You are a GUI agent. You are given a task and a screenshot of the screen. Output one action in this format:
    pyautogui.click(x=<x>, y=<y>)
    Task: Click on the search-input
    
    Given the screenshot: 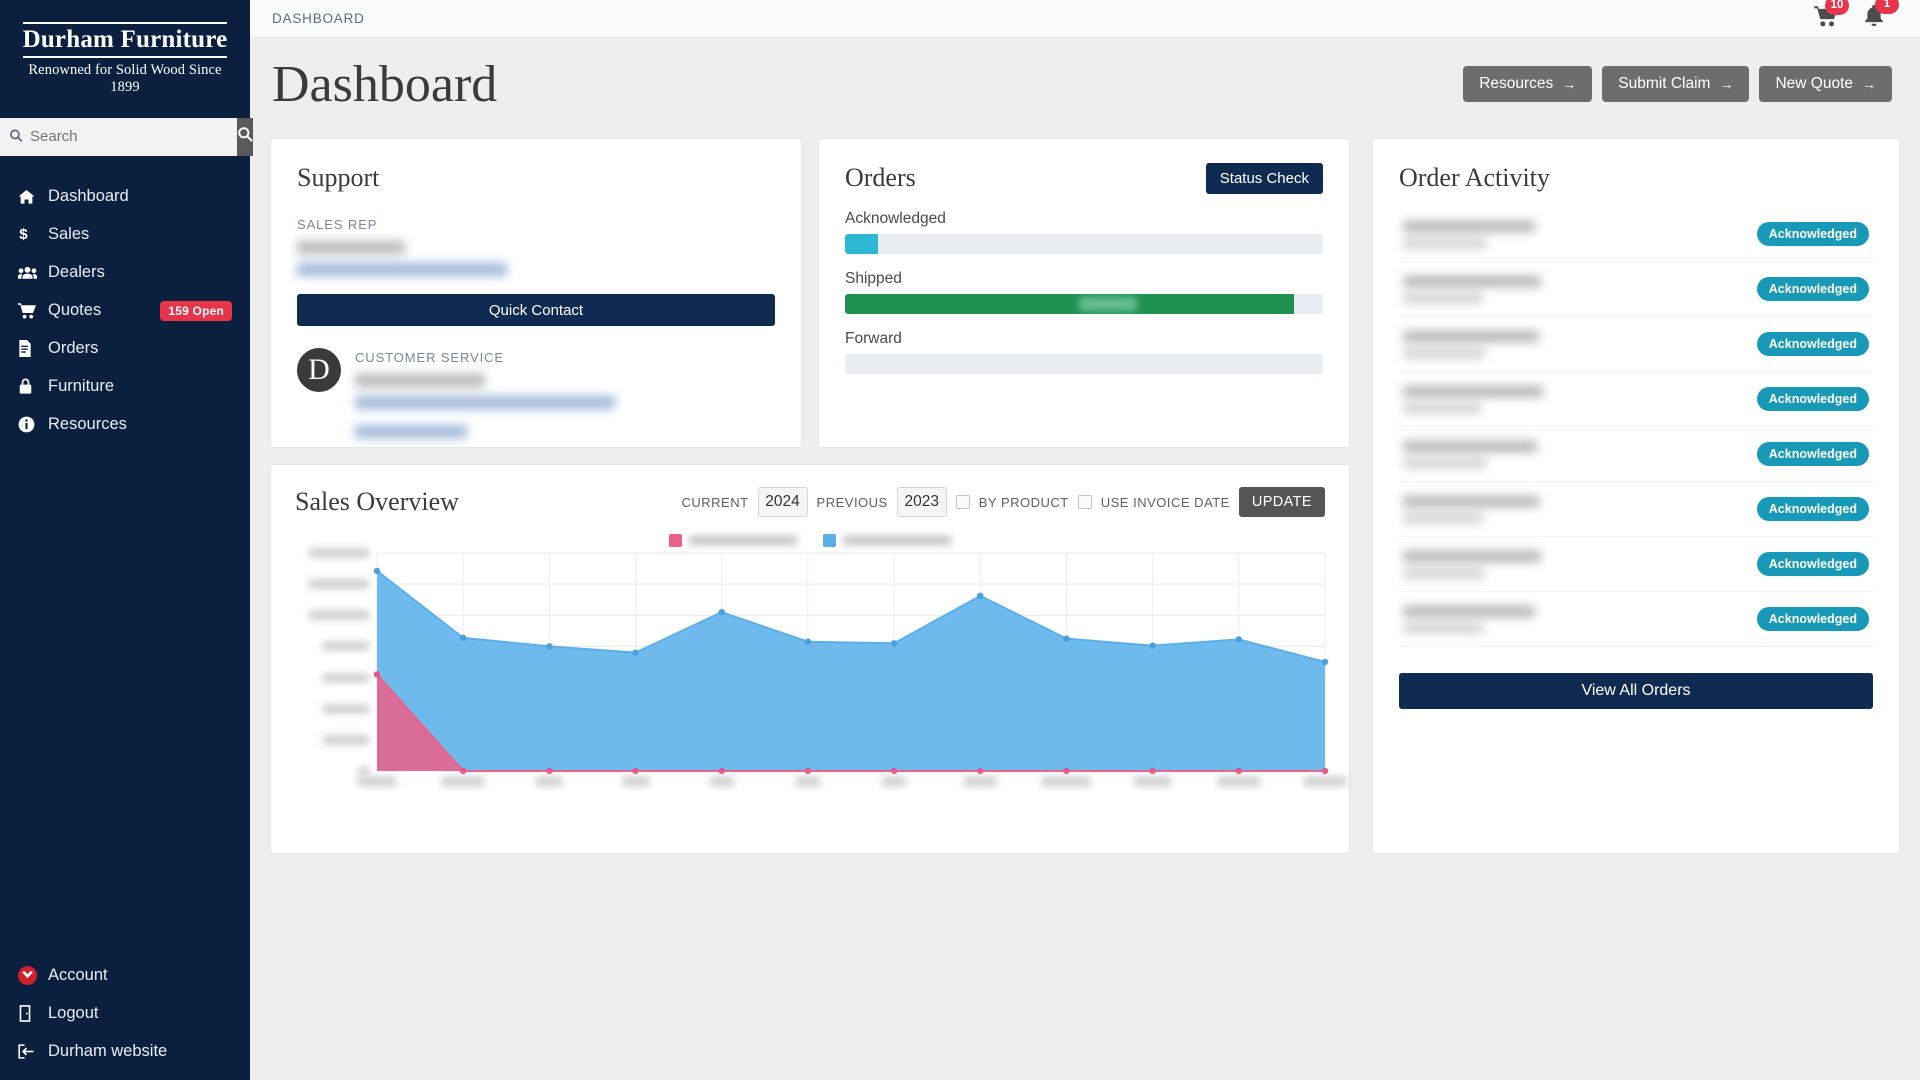 What is the action you would take?
    pyautogui.click(x=118, y=136)
    